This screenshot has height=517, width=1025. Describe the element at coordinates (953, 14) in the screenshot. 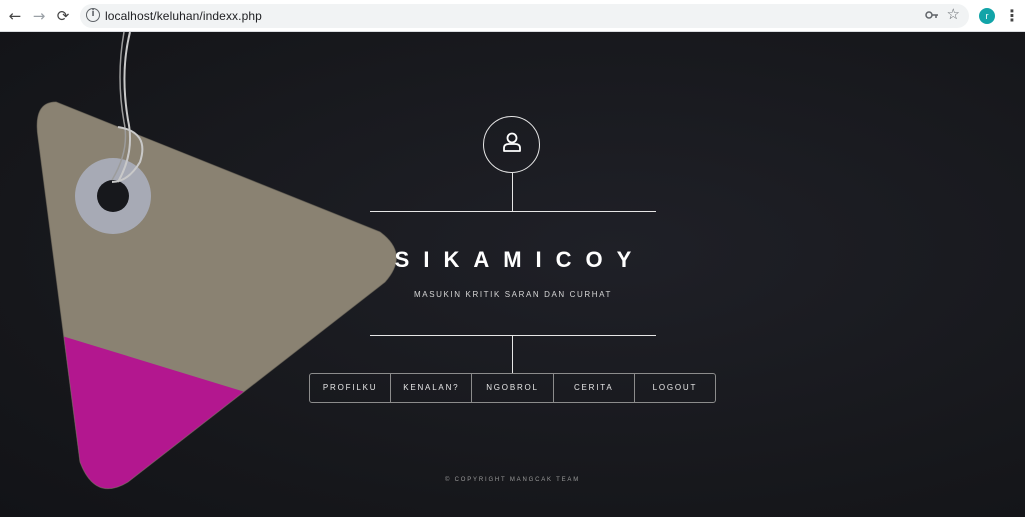

I see `star-icon: ☆` at that location.